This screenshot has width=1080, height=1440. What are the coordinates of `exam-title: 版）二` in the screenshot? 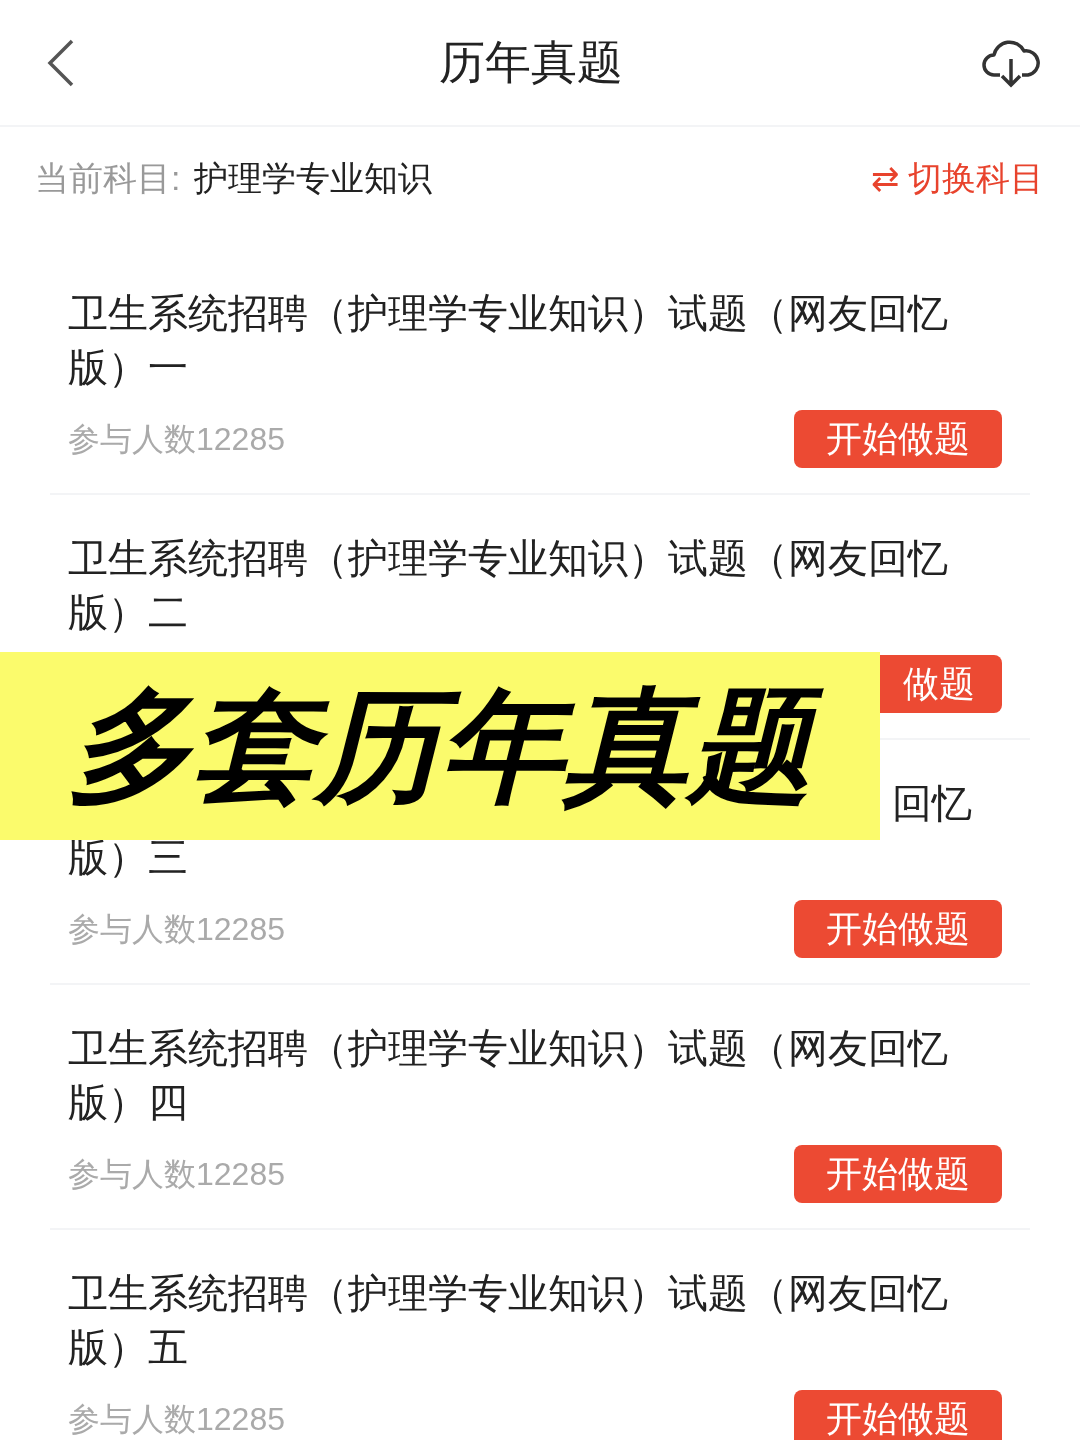 It's located at (128, 612).